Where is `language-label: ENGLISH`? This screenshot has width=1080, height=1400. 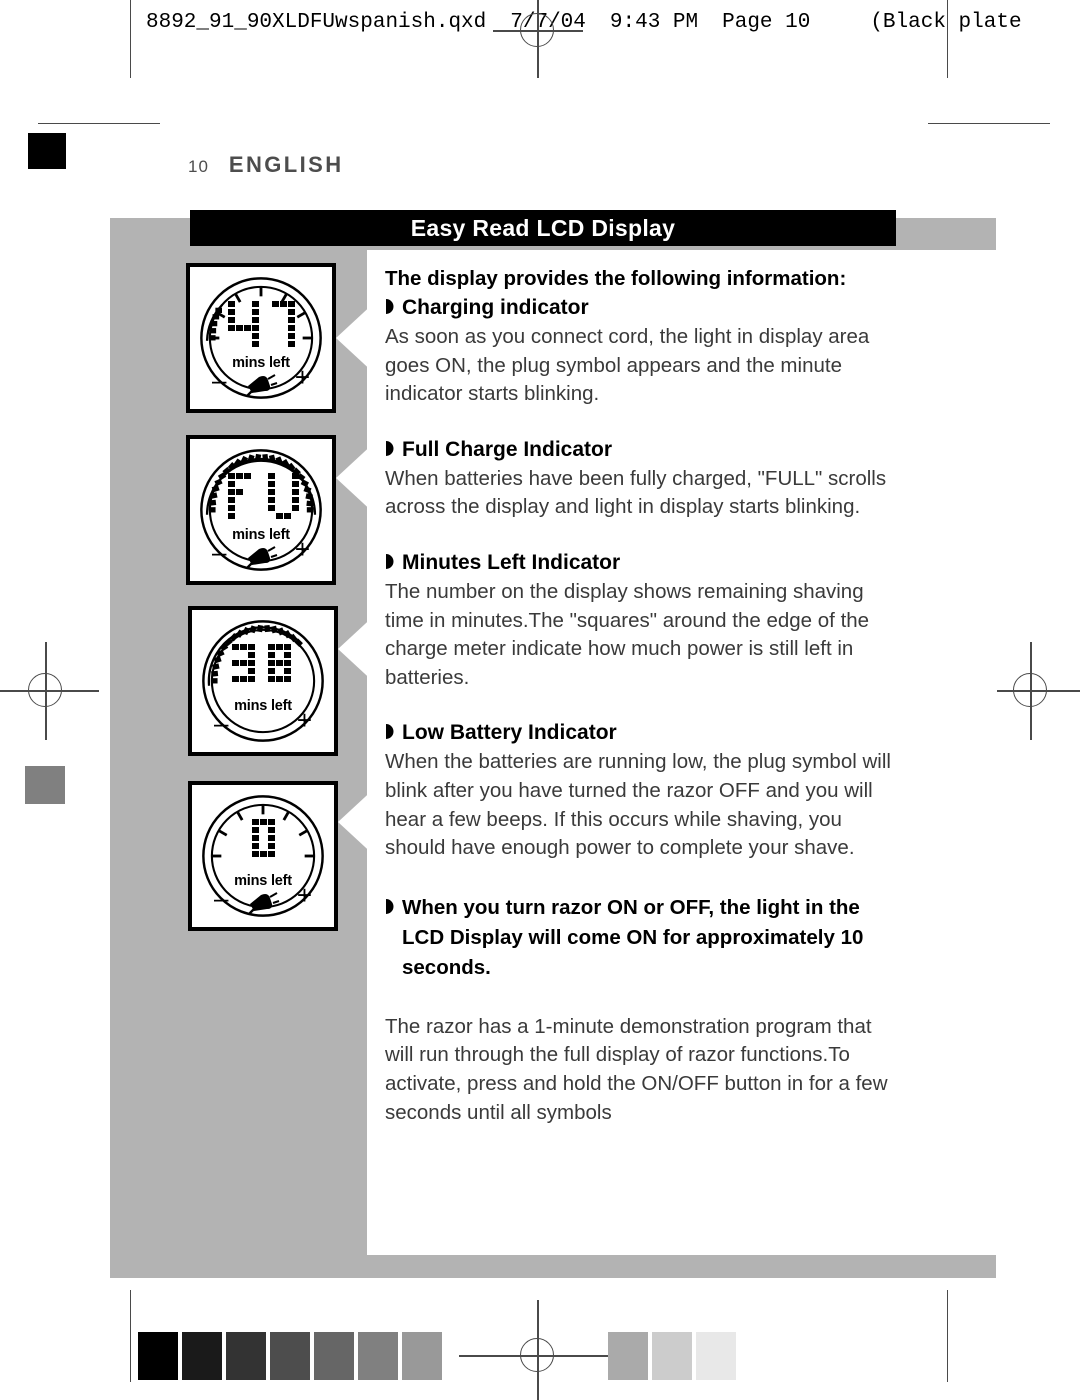
language-label: ENGLISH is located at coordinates (286, 164).